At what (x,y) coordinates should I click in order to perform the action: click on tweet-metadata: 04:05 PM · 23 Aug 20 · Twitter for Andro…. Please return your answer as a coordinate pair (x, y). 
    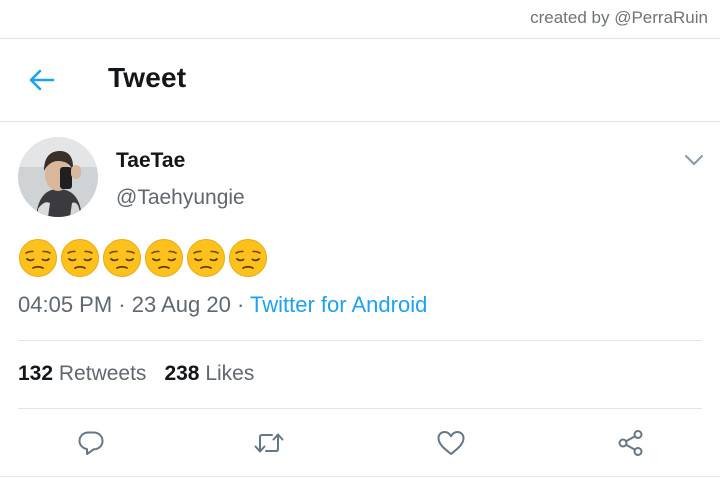
    Looking at the image, I should click on (222, 305).